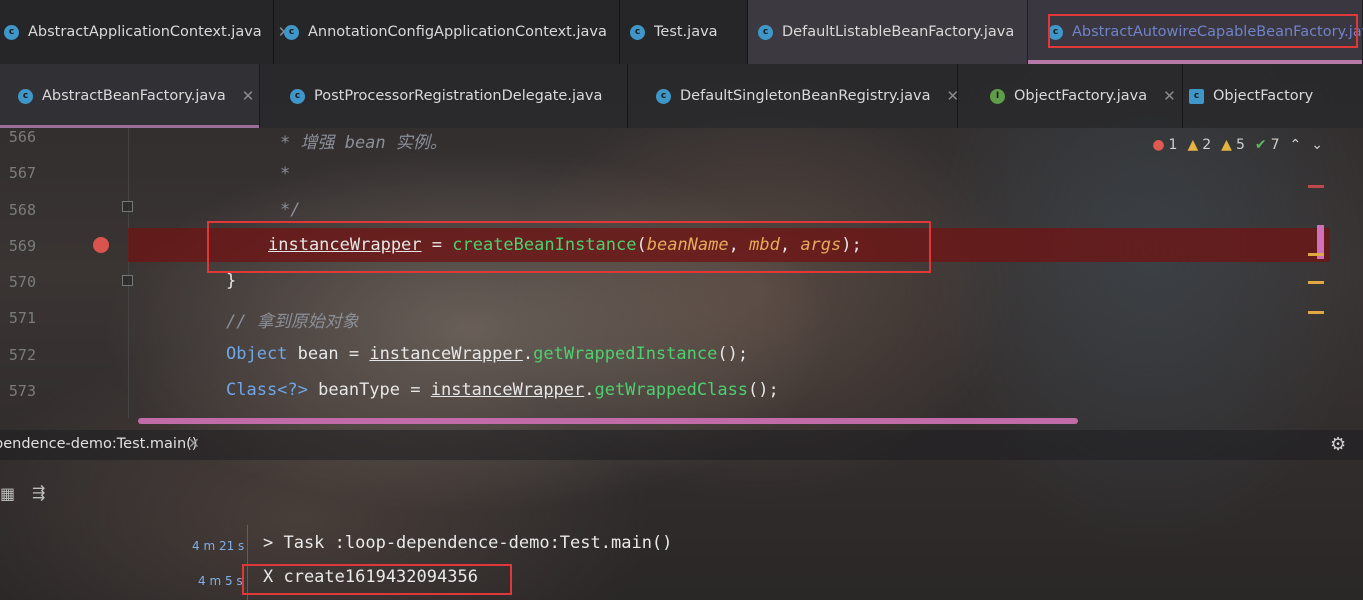 The image size is (1363, 600). Describe the element at coordinates (1158, 145) in the screenshot. I see `error-icon: ●` at that location.